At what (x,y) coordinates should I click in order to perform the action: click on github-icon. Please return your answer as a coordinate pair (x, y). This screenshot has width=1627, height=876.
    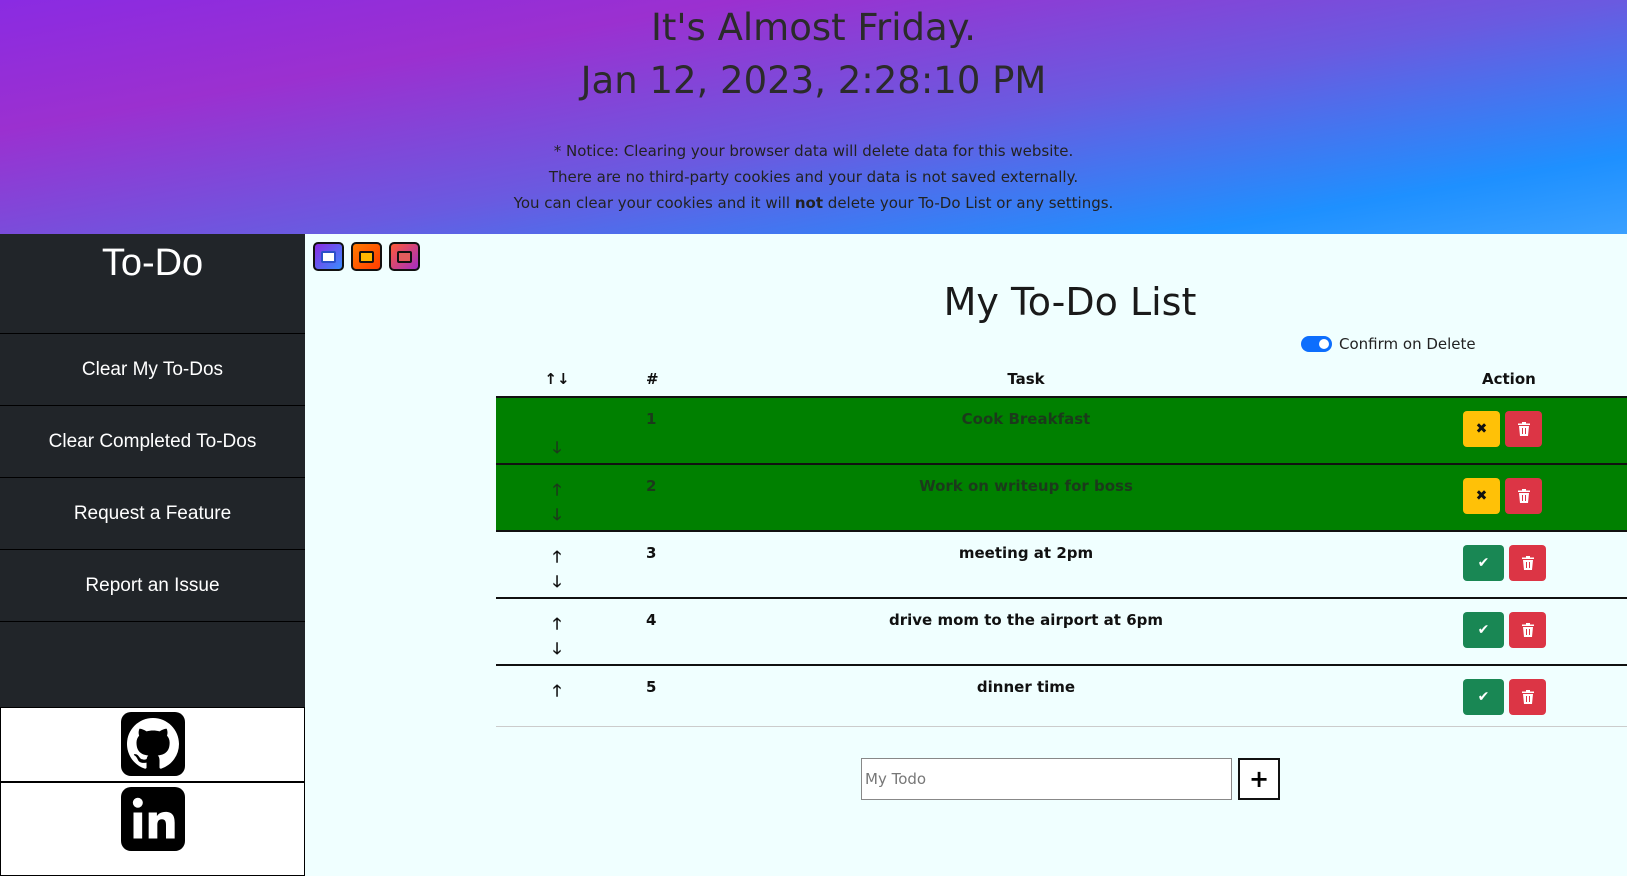
    Looking at the image, I should click on (152, 744).